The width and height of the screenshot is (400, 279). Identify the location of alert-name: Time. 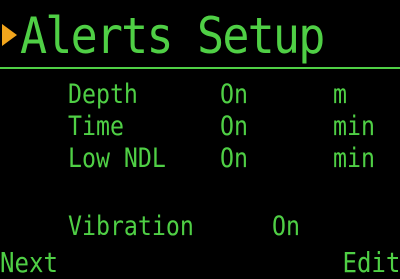
(96, 126).